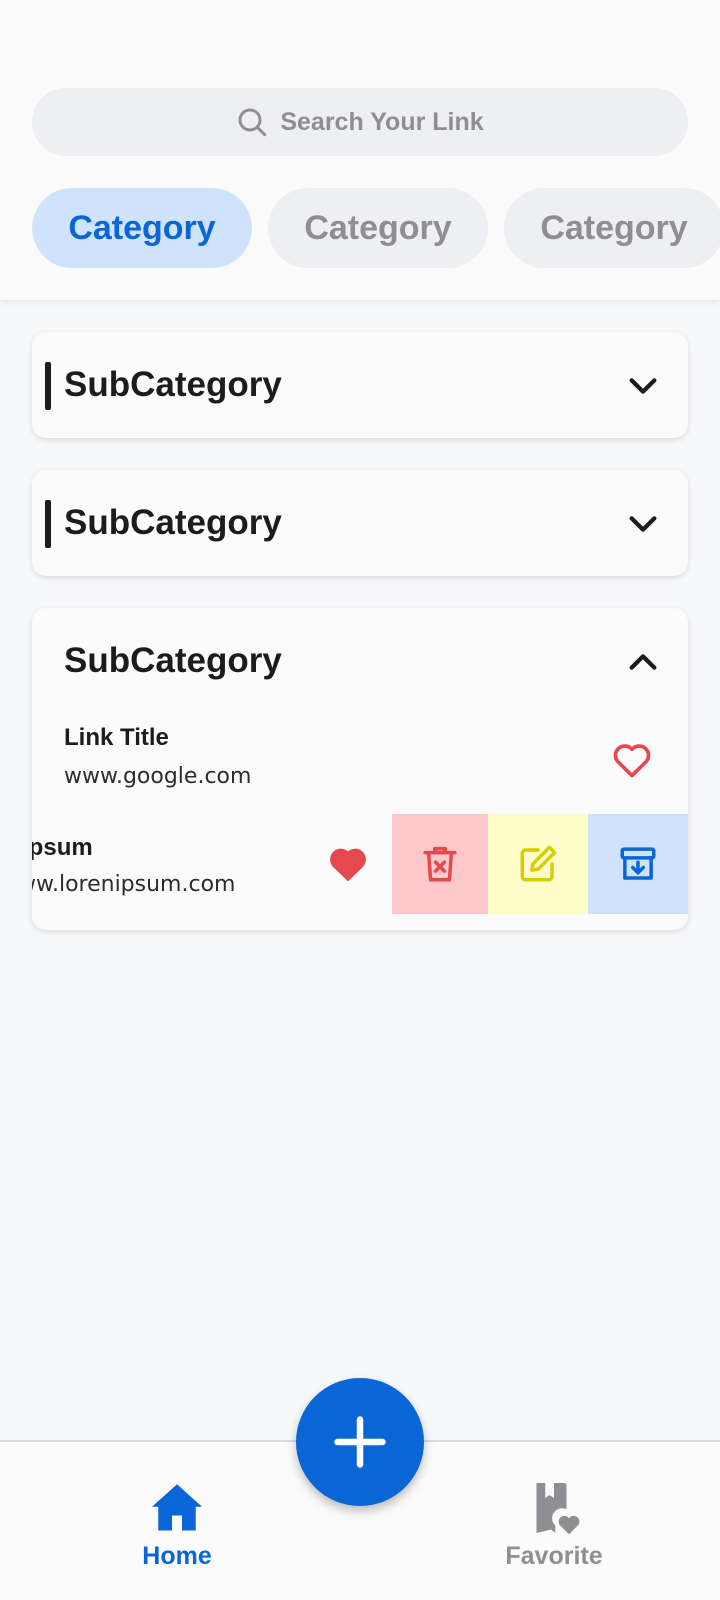 The width and height of the screenshot is (720, 1600). I want to click on heart-filled-icon, so click(348, 864).